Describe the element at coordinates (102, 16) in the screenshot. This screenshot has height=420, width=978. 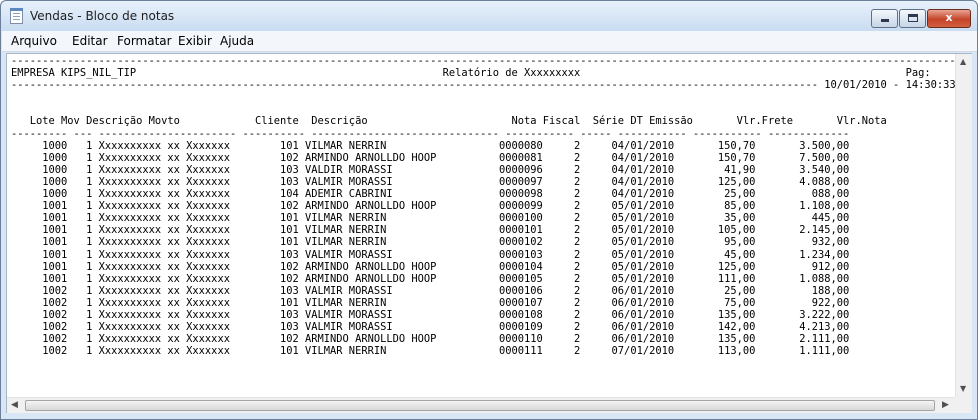
I see `window-title: Vendas - Bloco de notas` at that location.